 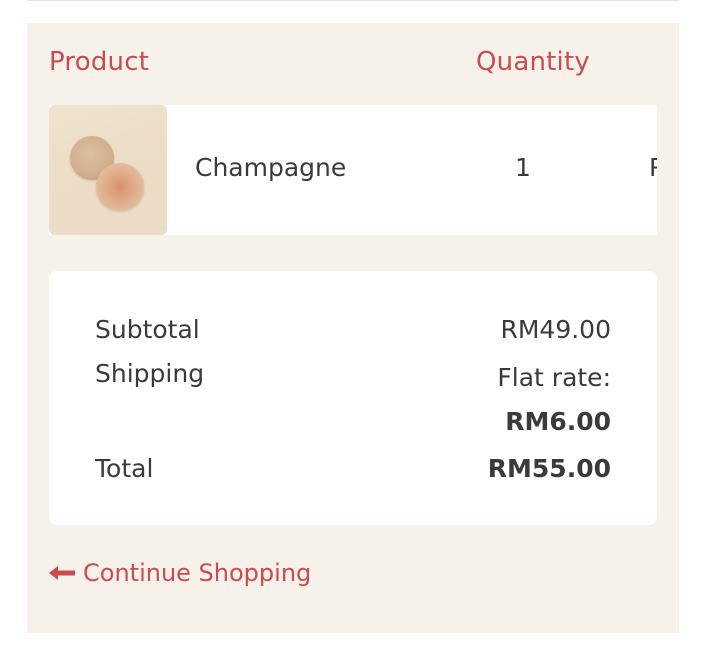 I want to click on total-value: RM55.00, so click(x=549, y=468).